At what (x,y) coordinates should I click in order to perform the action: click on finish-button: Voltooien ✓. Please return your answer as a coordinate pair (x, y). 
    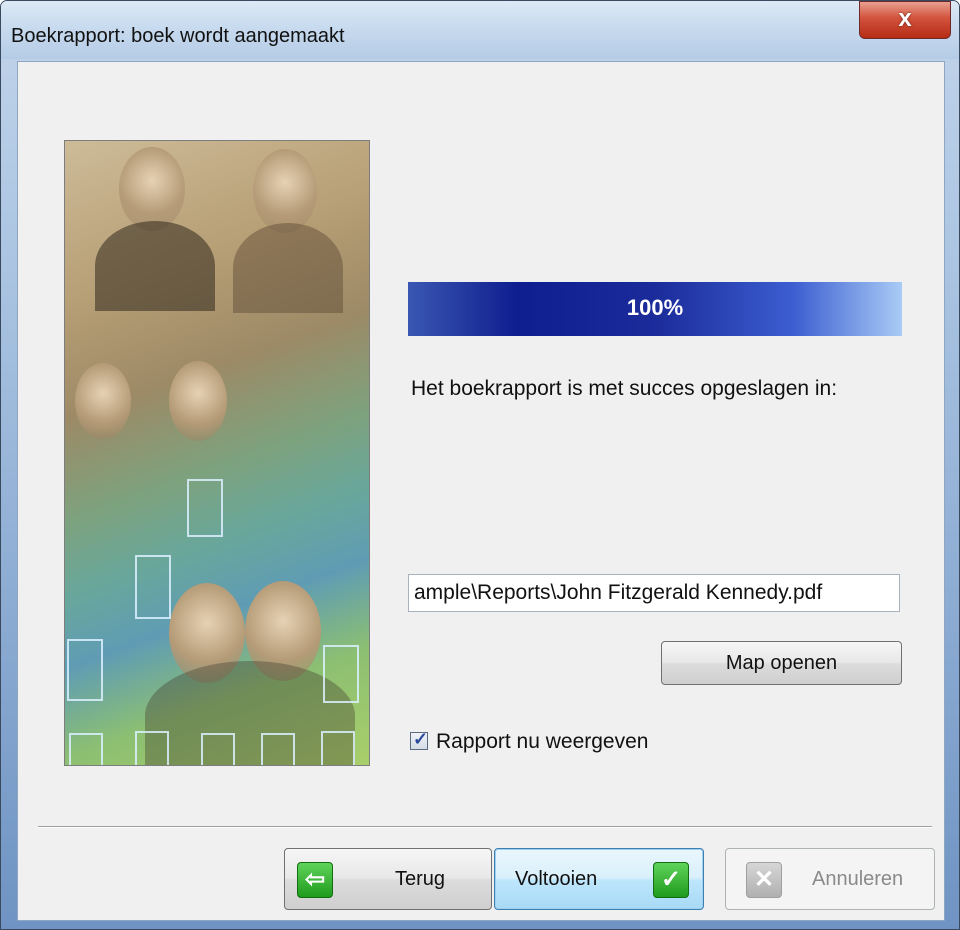
    Looking at the image, I should click on (599, 879).